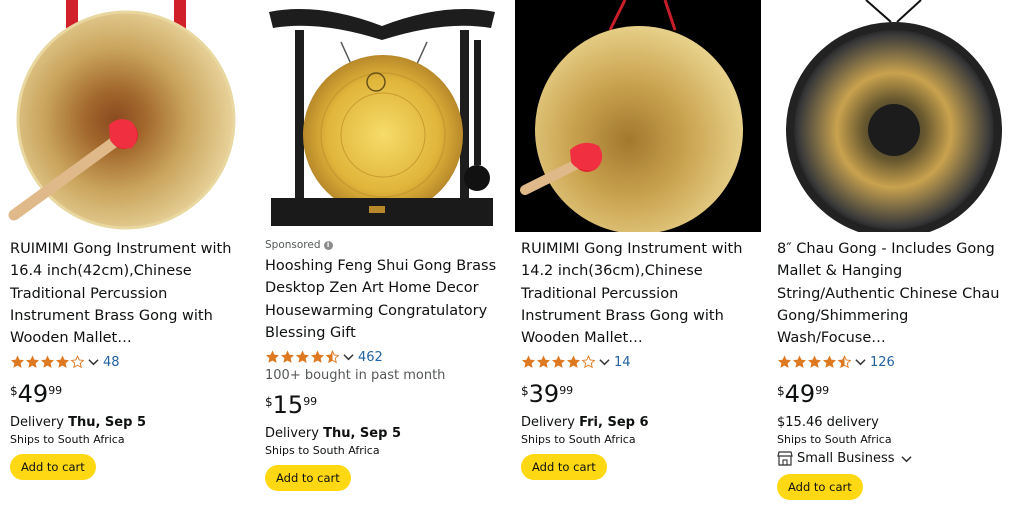  I want to click on storefront-icon, so click(785, 459).